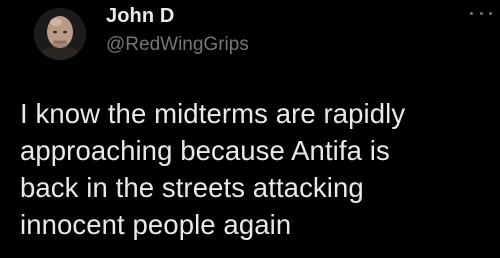 The height and width of the screenshot is (258, 500). I want to click on more-options-icon, so click(481, 13).